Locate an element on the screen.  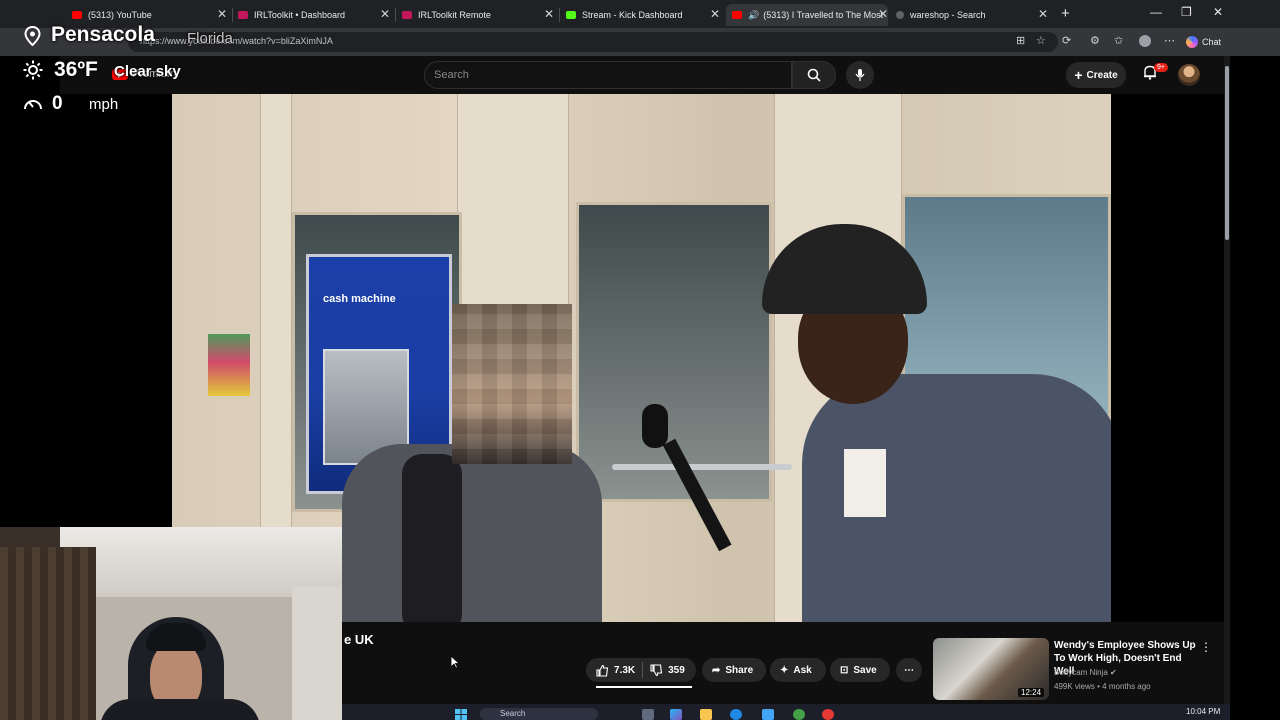
location-pin-icon is located at coordinates (32, 36).